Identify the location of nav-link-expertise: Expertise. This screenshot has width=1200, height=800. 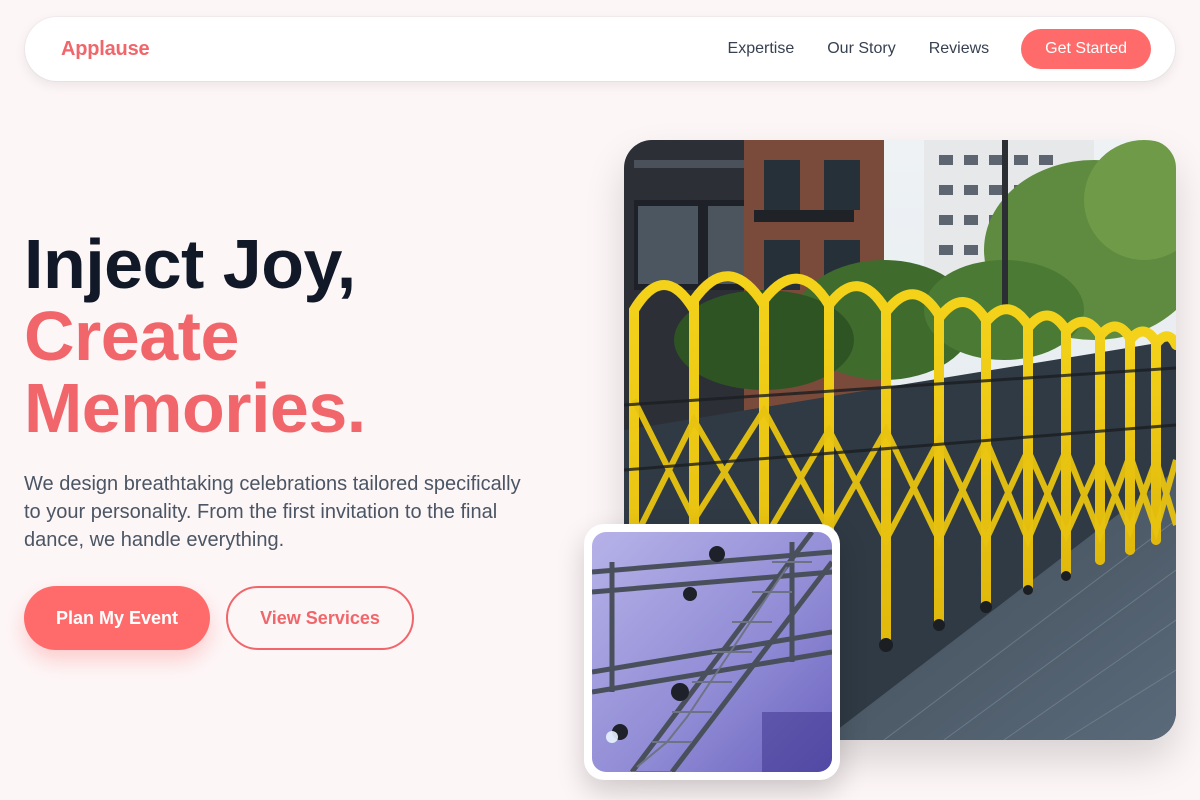
(761, 49).